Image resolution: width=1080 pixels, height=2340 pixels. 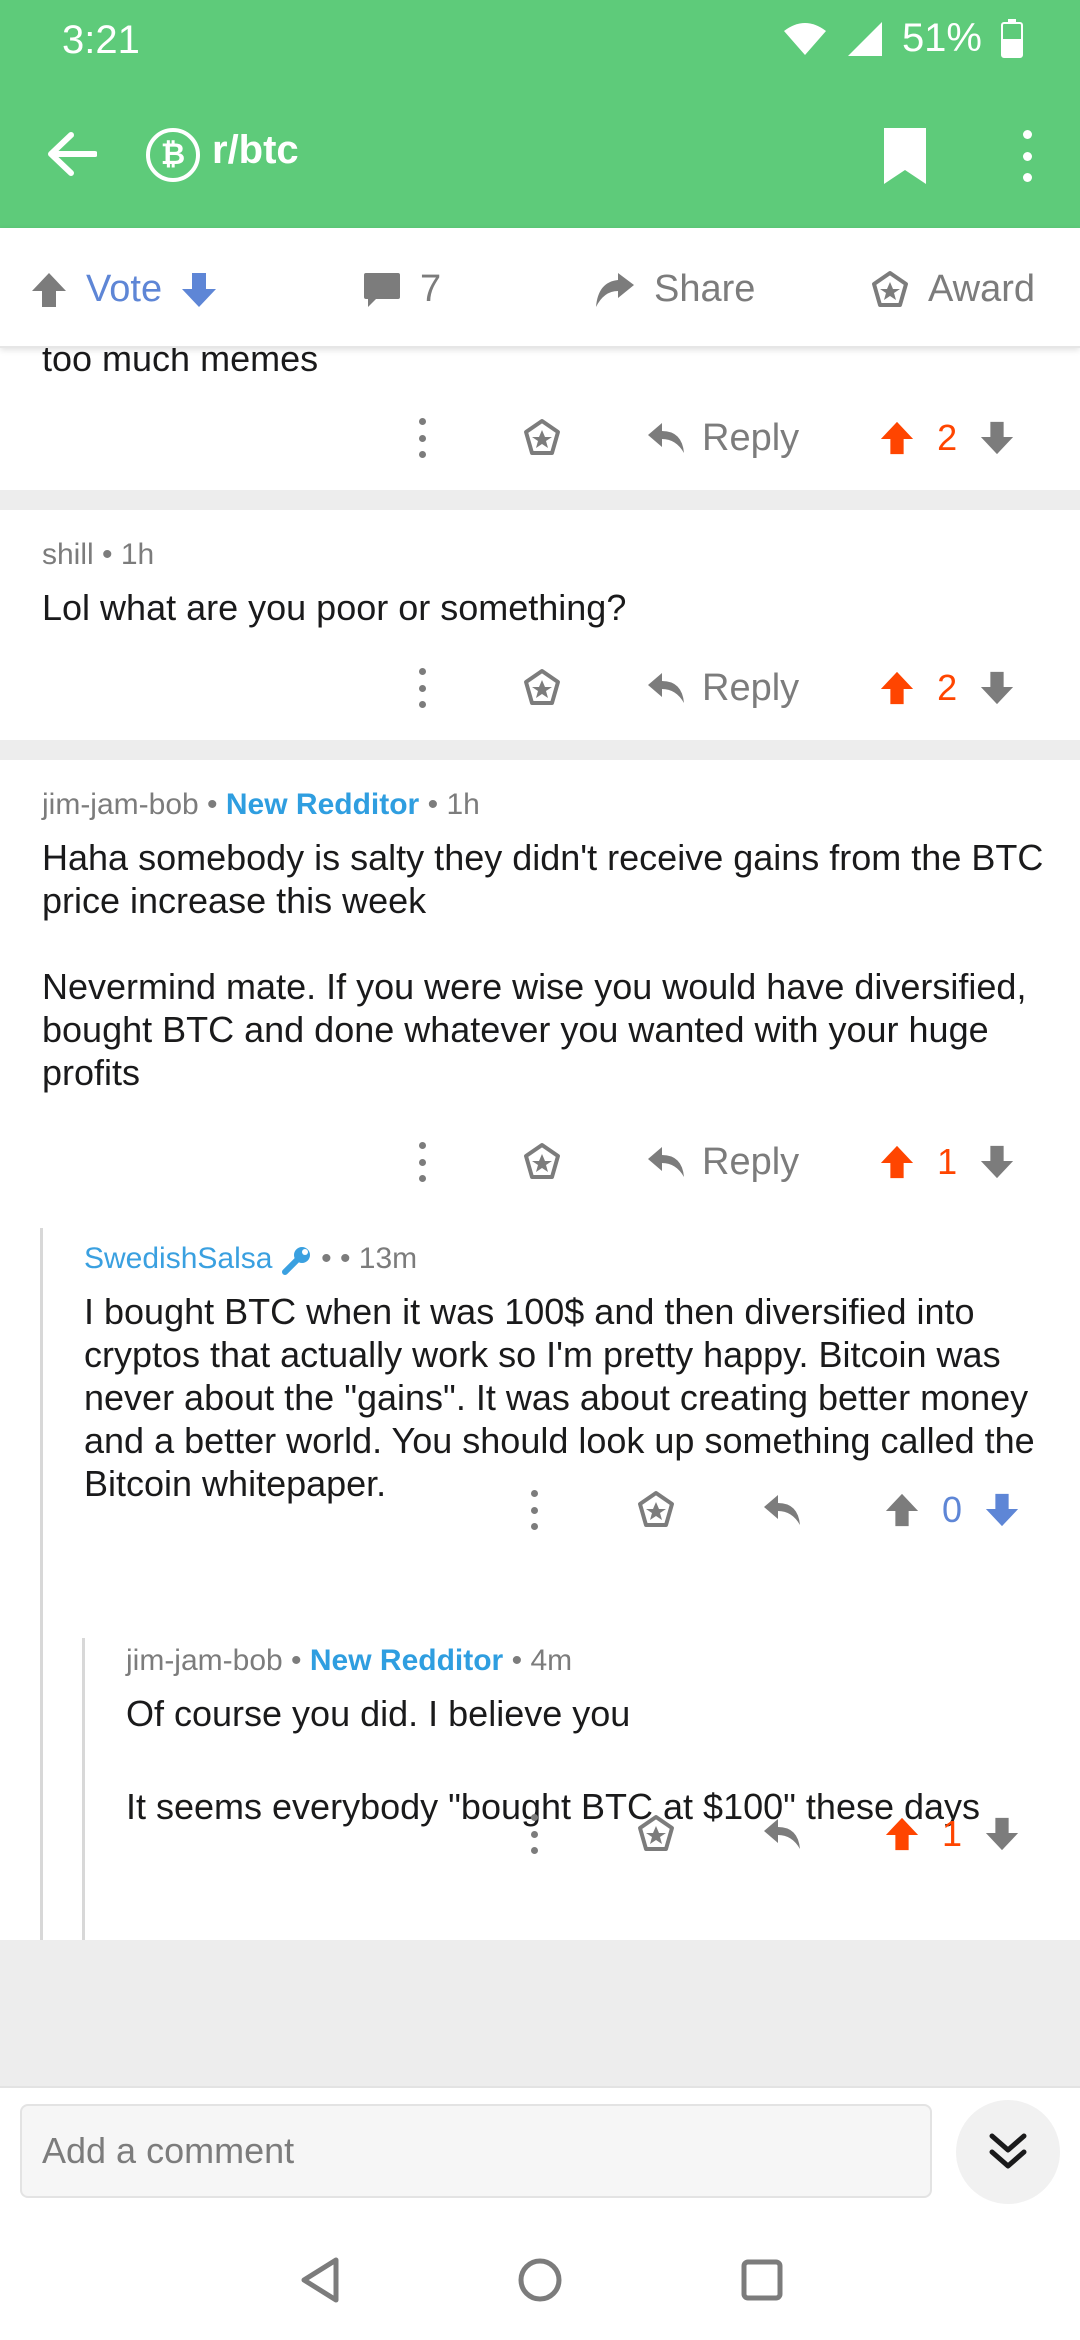 I want to click on comment-time: 4m, so click(x=551, y=1660).